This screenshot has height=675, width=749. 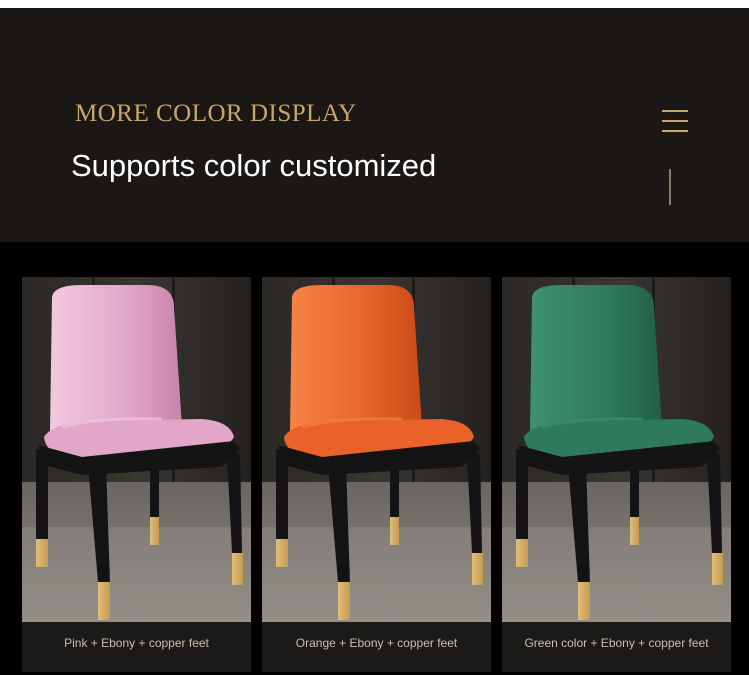 What do you see at coordinates (670, 187) in the screenshot?
I see `divider-line` at bounding box center [670, 187].